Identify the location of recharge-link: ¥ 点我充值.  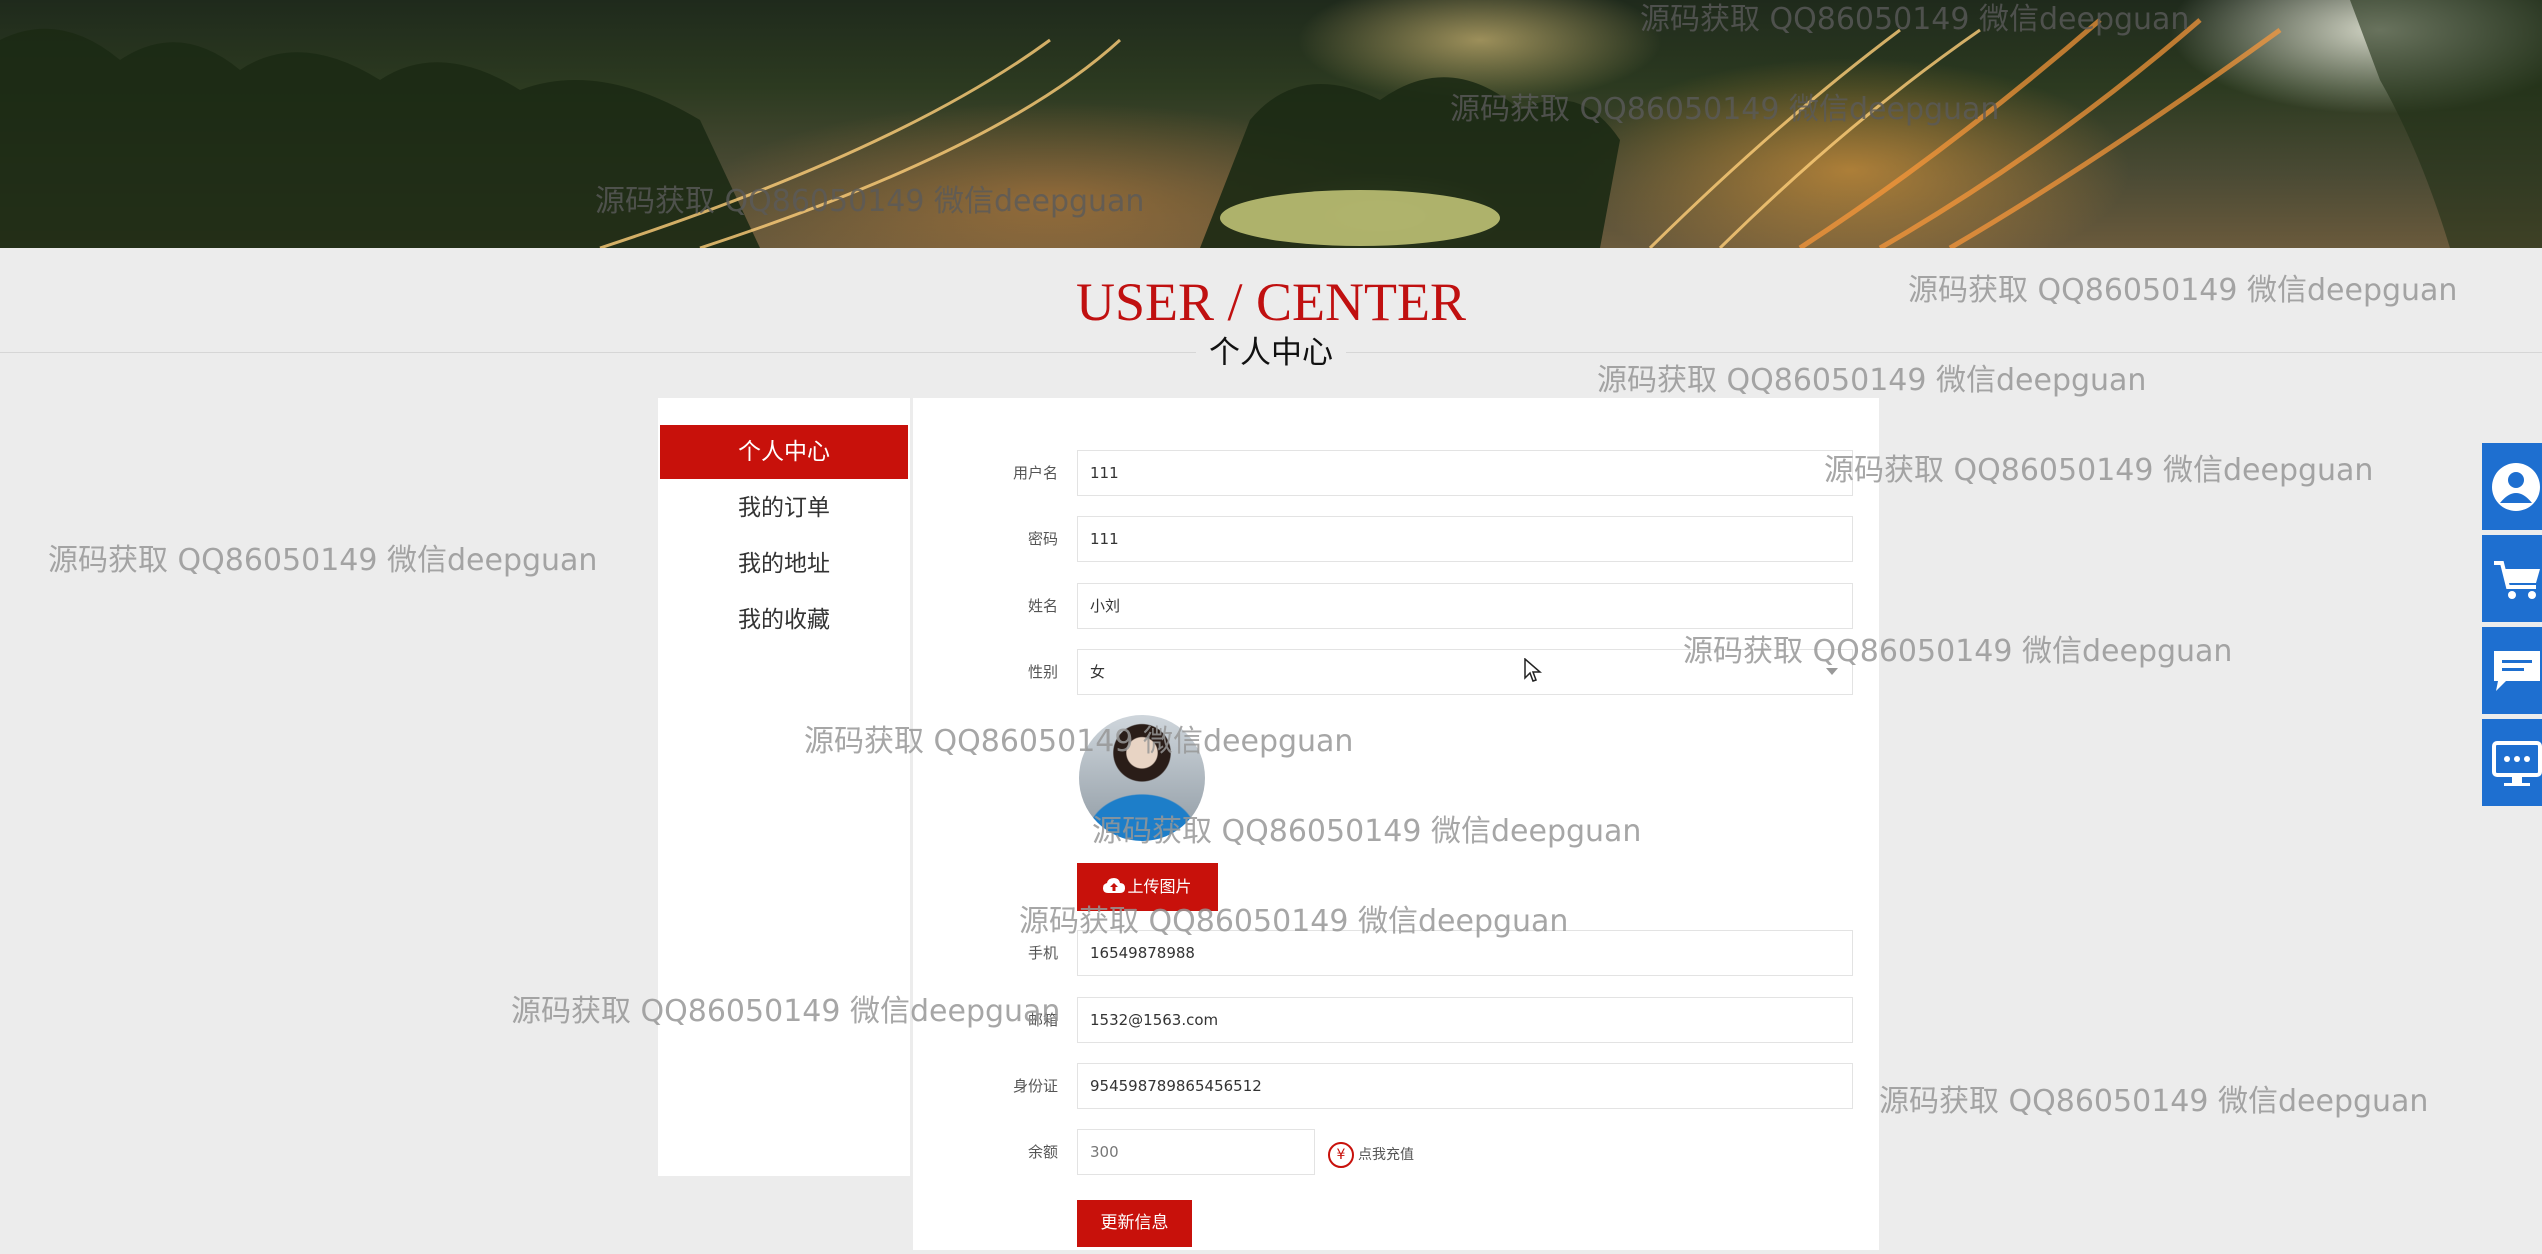
(1371, 1155).